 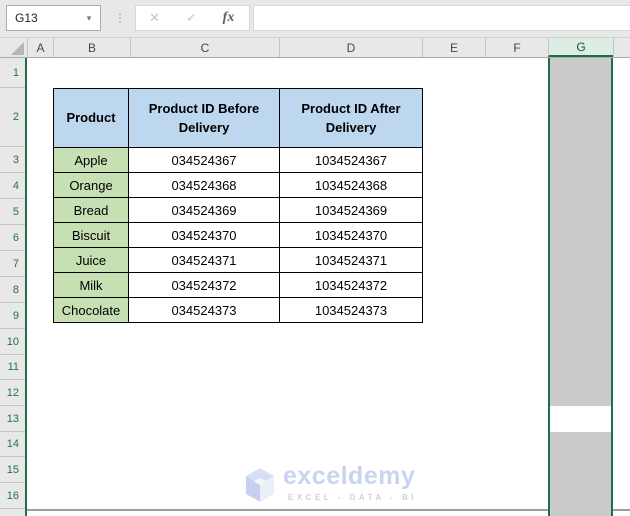 What do you see at coordinates (204, 185) in the screenshot?
I see `cell-id-before: 034524368` at bounding box center [204, 185].